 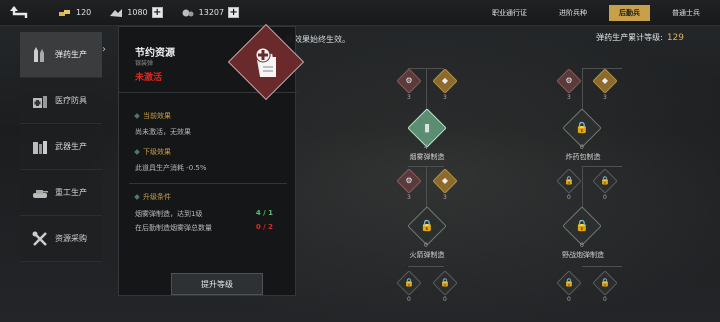 I want to click on gold-bars-icon, so click(x=64, y=12).